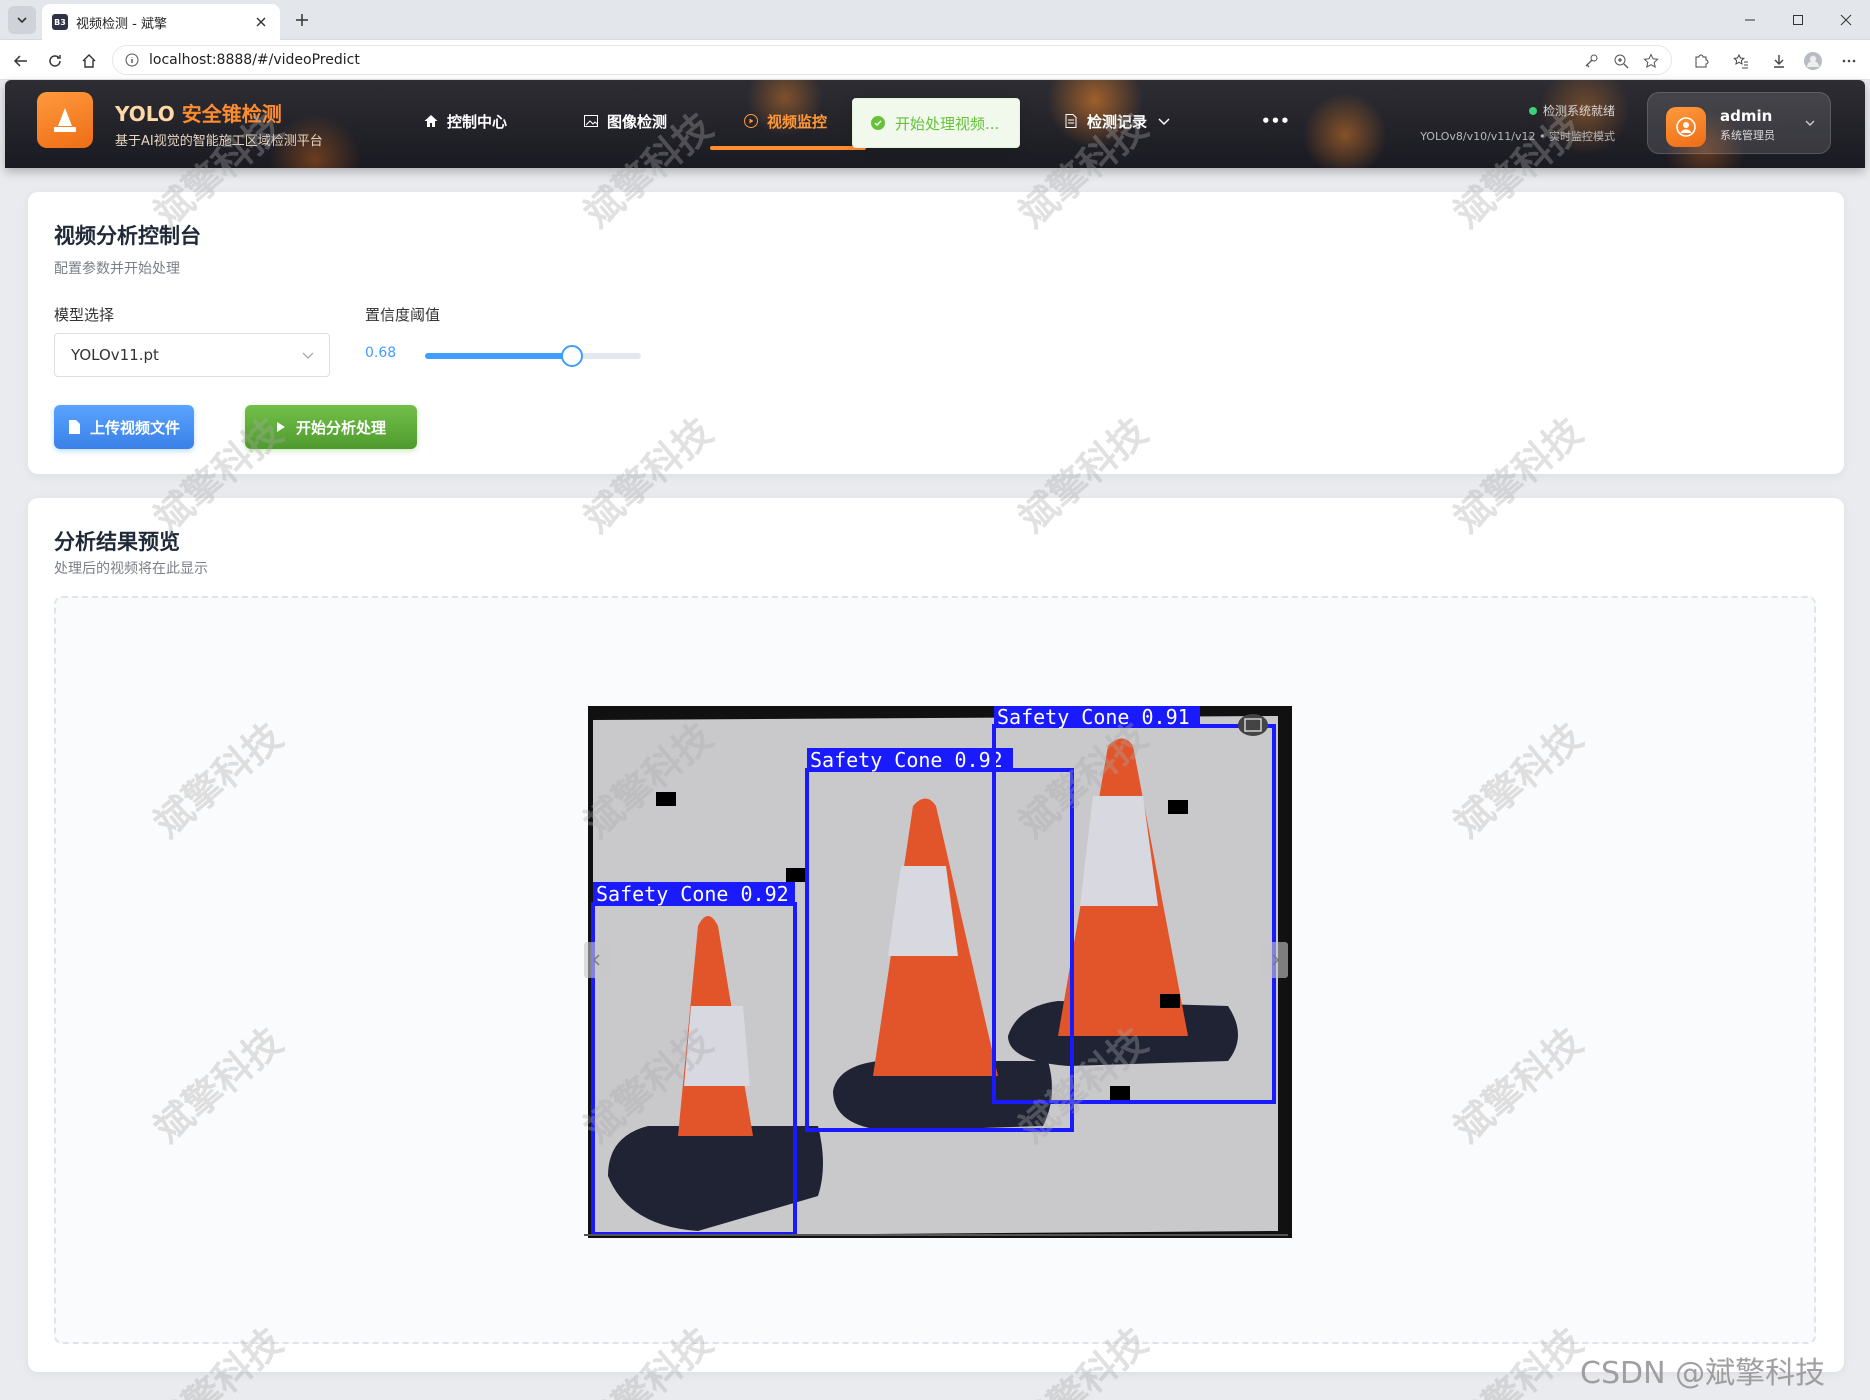  I want to click on video-bottom-line, so click(936, 1235).